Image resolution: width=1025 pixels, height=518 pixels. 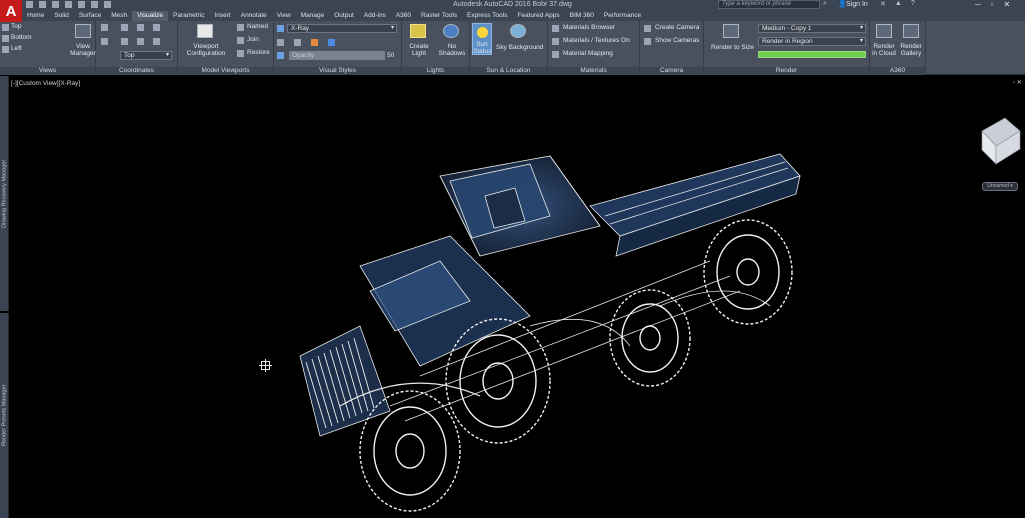 What do you see at coordinates (344, 16) in the screenshot?
I see `tab-output: Output` at bounding box center [344, 16].